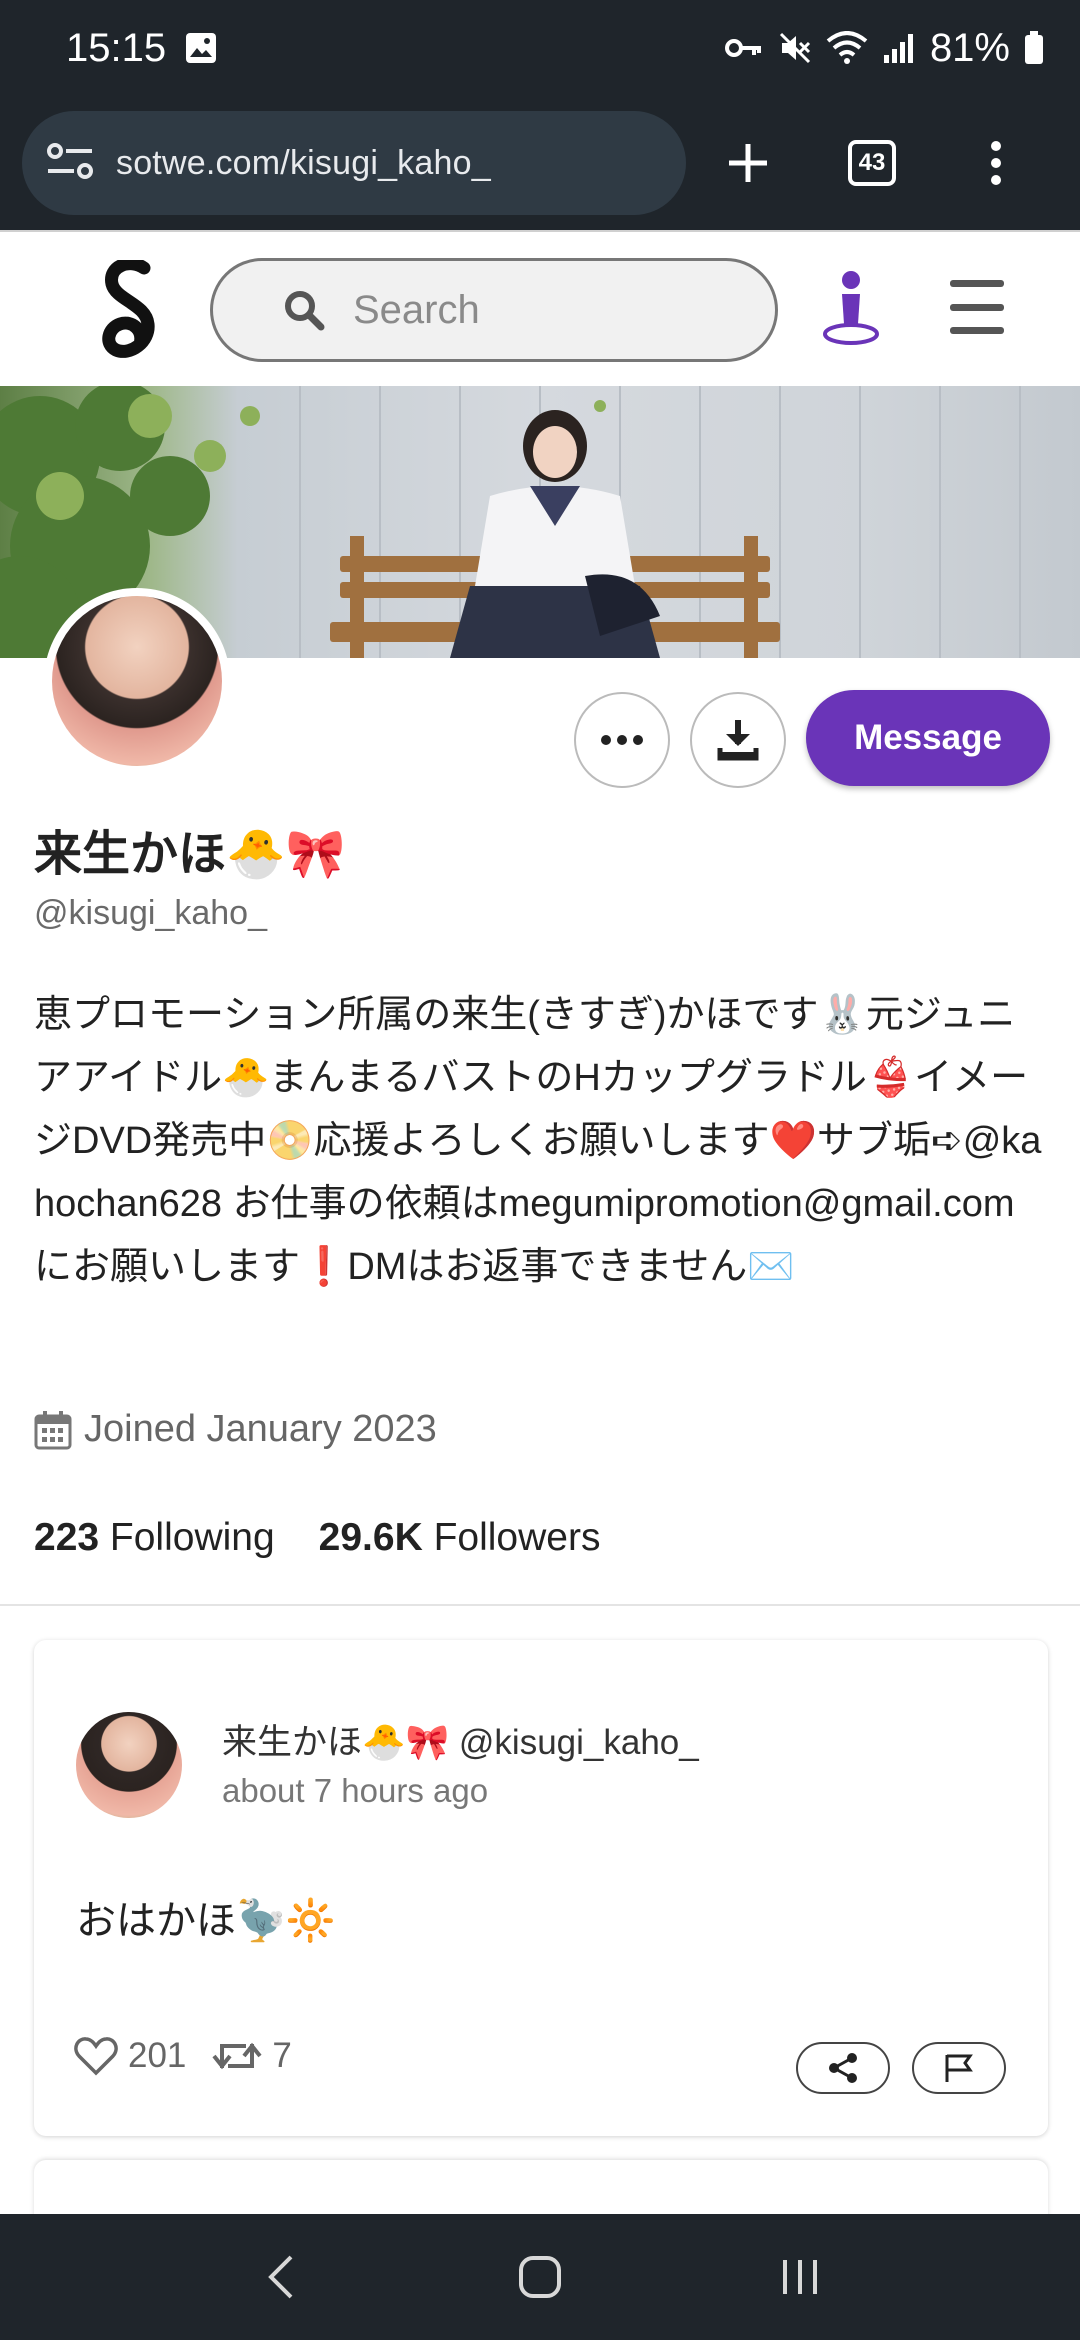  What do you see at coordinates (899, 48) in the screenshot?
I see `signal-icon` at bounding box center [899, 48].